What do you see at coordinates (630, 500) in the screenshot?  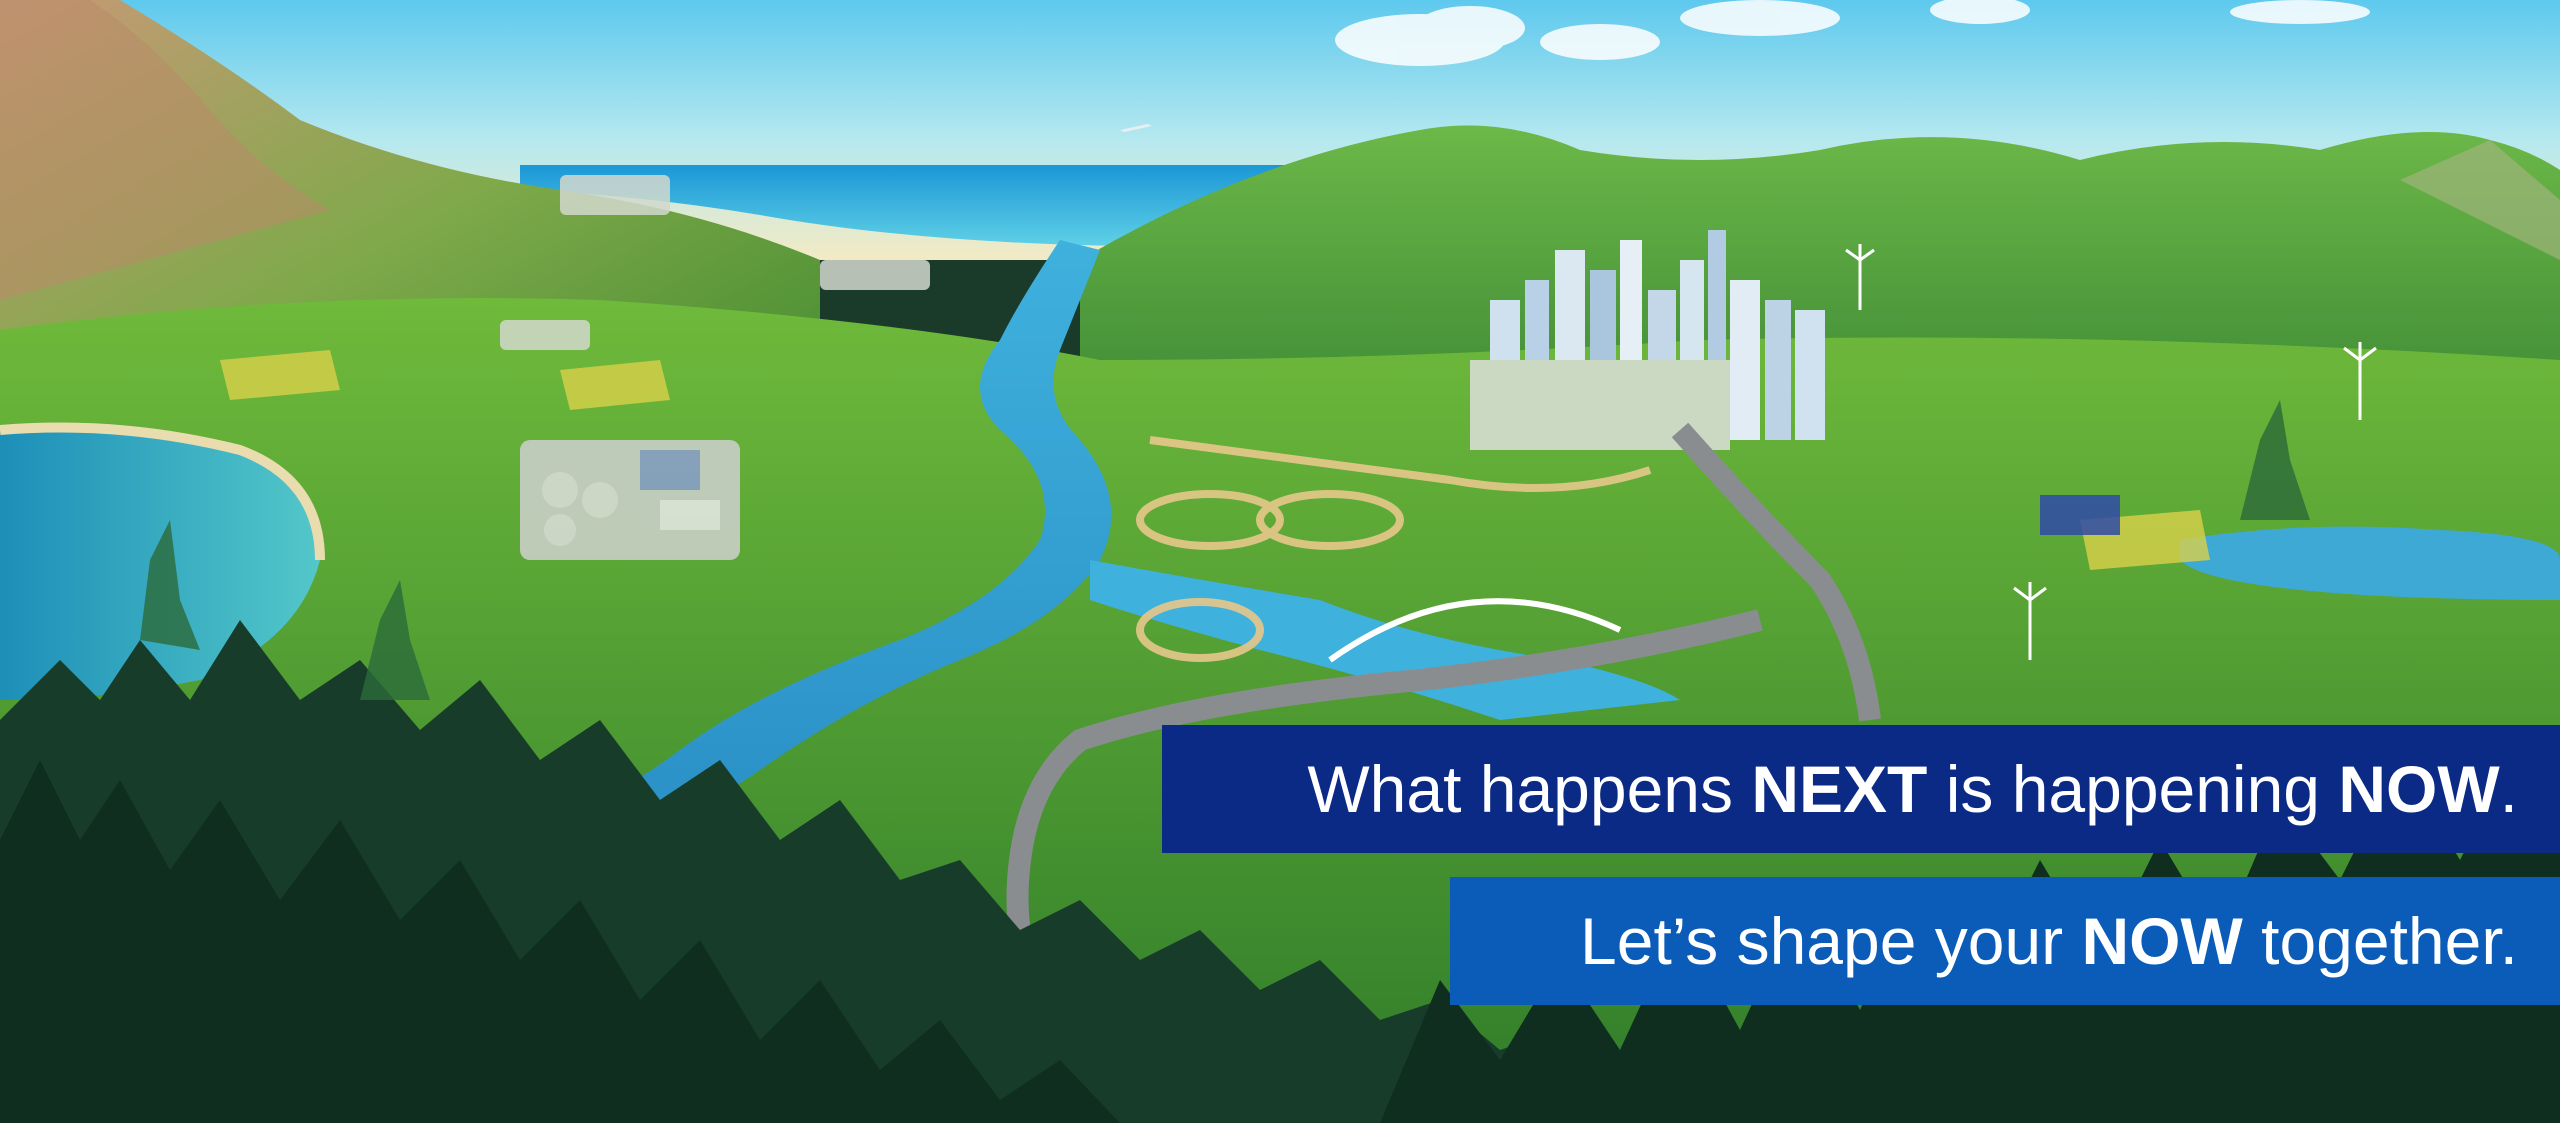 I see `facility` at bounding box center [630, 500].